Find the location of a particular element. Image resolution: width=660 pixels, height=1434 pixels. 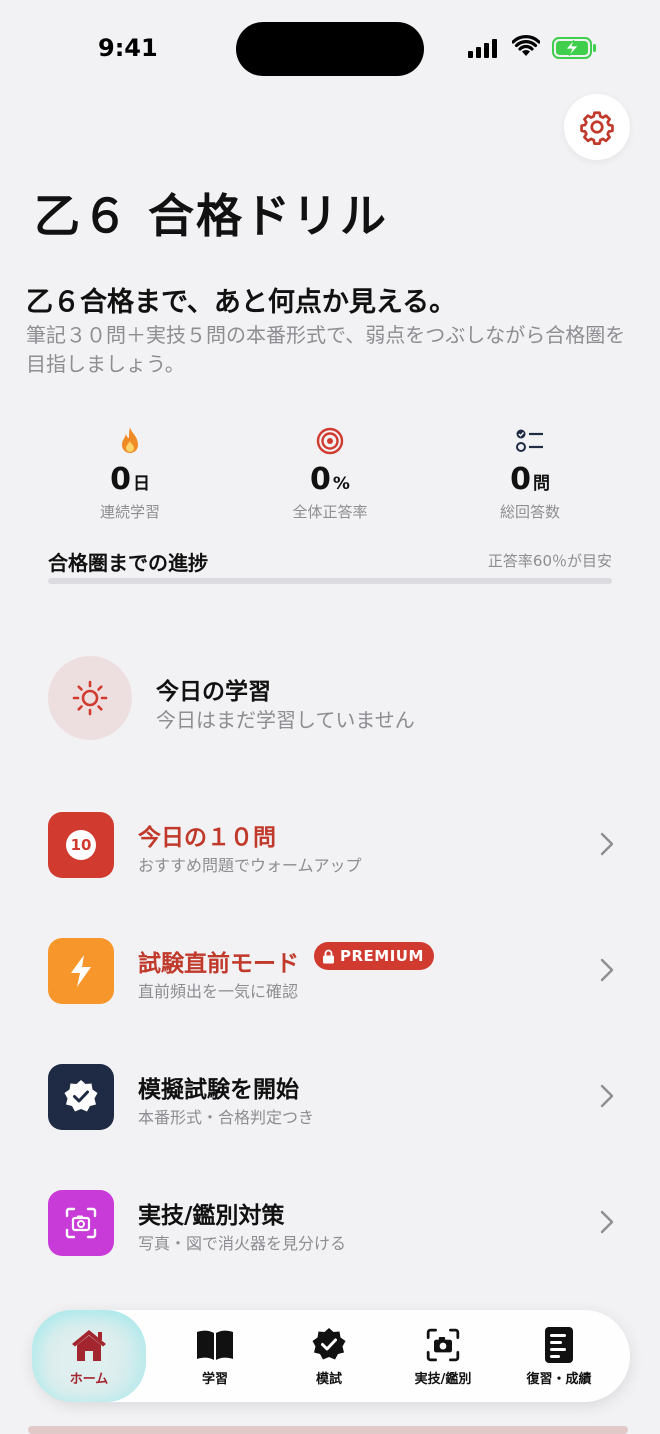

stat-streak-value: 0 is located at coordinates (120, 479).